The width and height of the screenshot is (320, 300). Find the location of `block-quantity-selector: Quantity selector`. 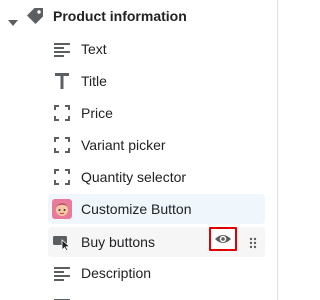

block-quantity-selector: Quantity selector is located at coordinates (156, 177).